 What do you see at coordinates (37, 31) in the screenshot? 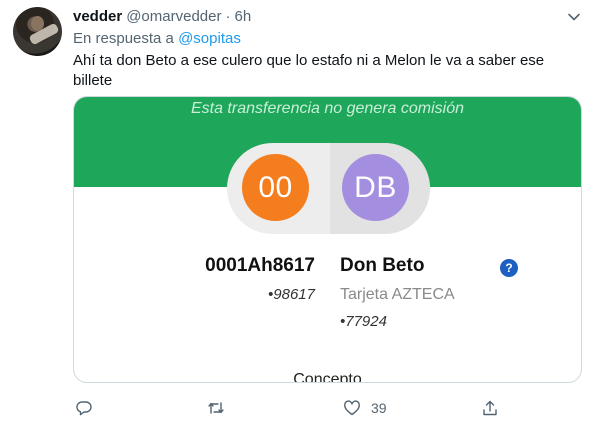
I see `avatar` at bounding box center [37, 31].